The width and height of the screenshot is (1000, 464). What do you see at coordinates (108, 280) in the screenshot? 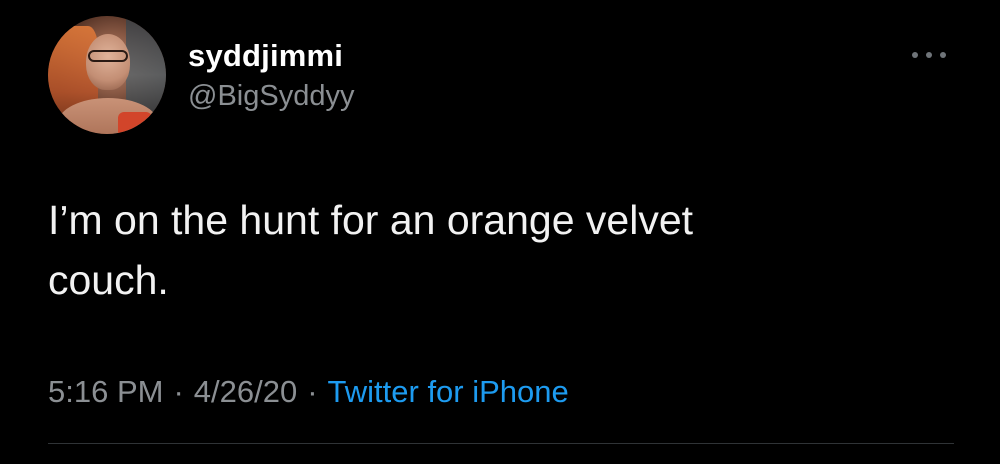
I see `tweet-text-line: couch.` at bounding box center [108, 280].